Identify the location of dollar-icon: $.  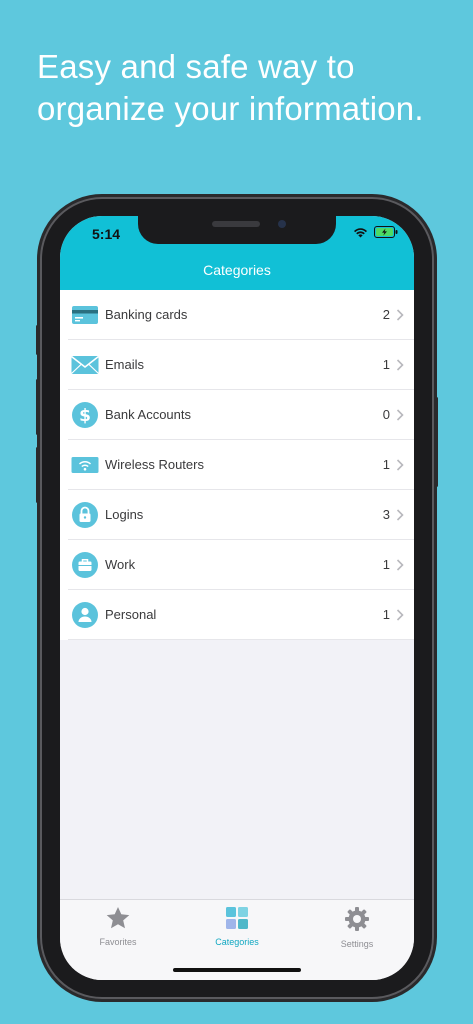
(85, 415).